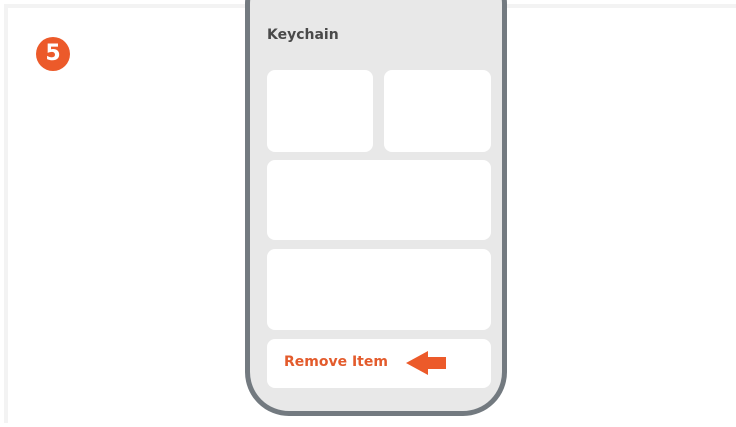 This screenshot has height=427, width=736. What do you see at coordinates (6, 213) in the screenshot?
I see `frame-left-border` at bounding box center [6, 213].